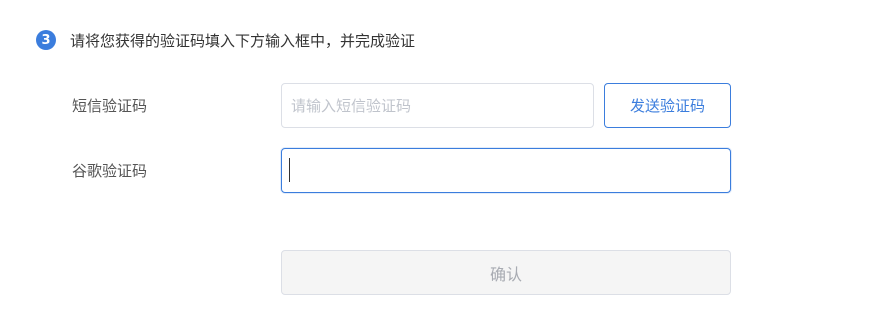 Image resolution: width=882 pixels, height=326 pixels. I want to click on step-number-badge: 3, so click(46, 40).